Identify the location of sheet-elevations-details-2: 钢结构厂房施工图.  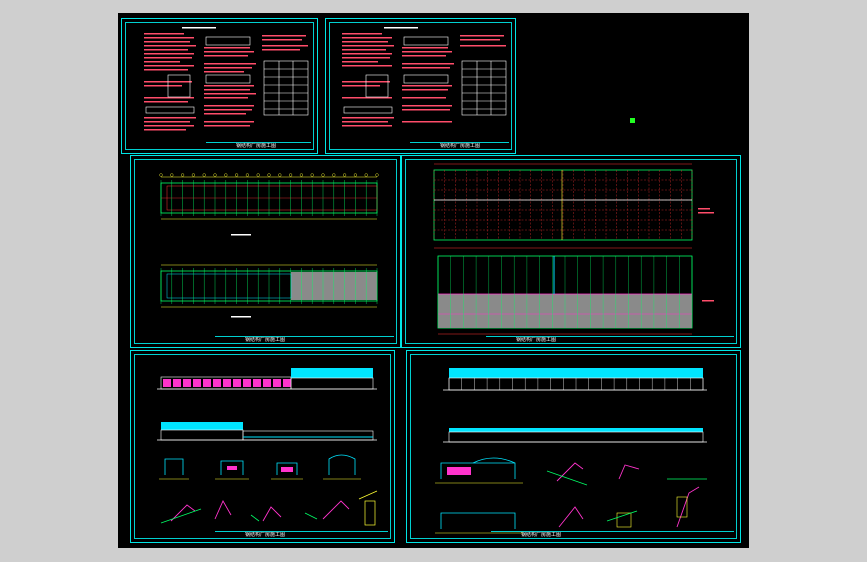
(573, 446).